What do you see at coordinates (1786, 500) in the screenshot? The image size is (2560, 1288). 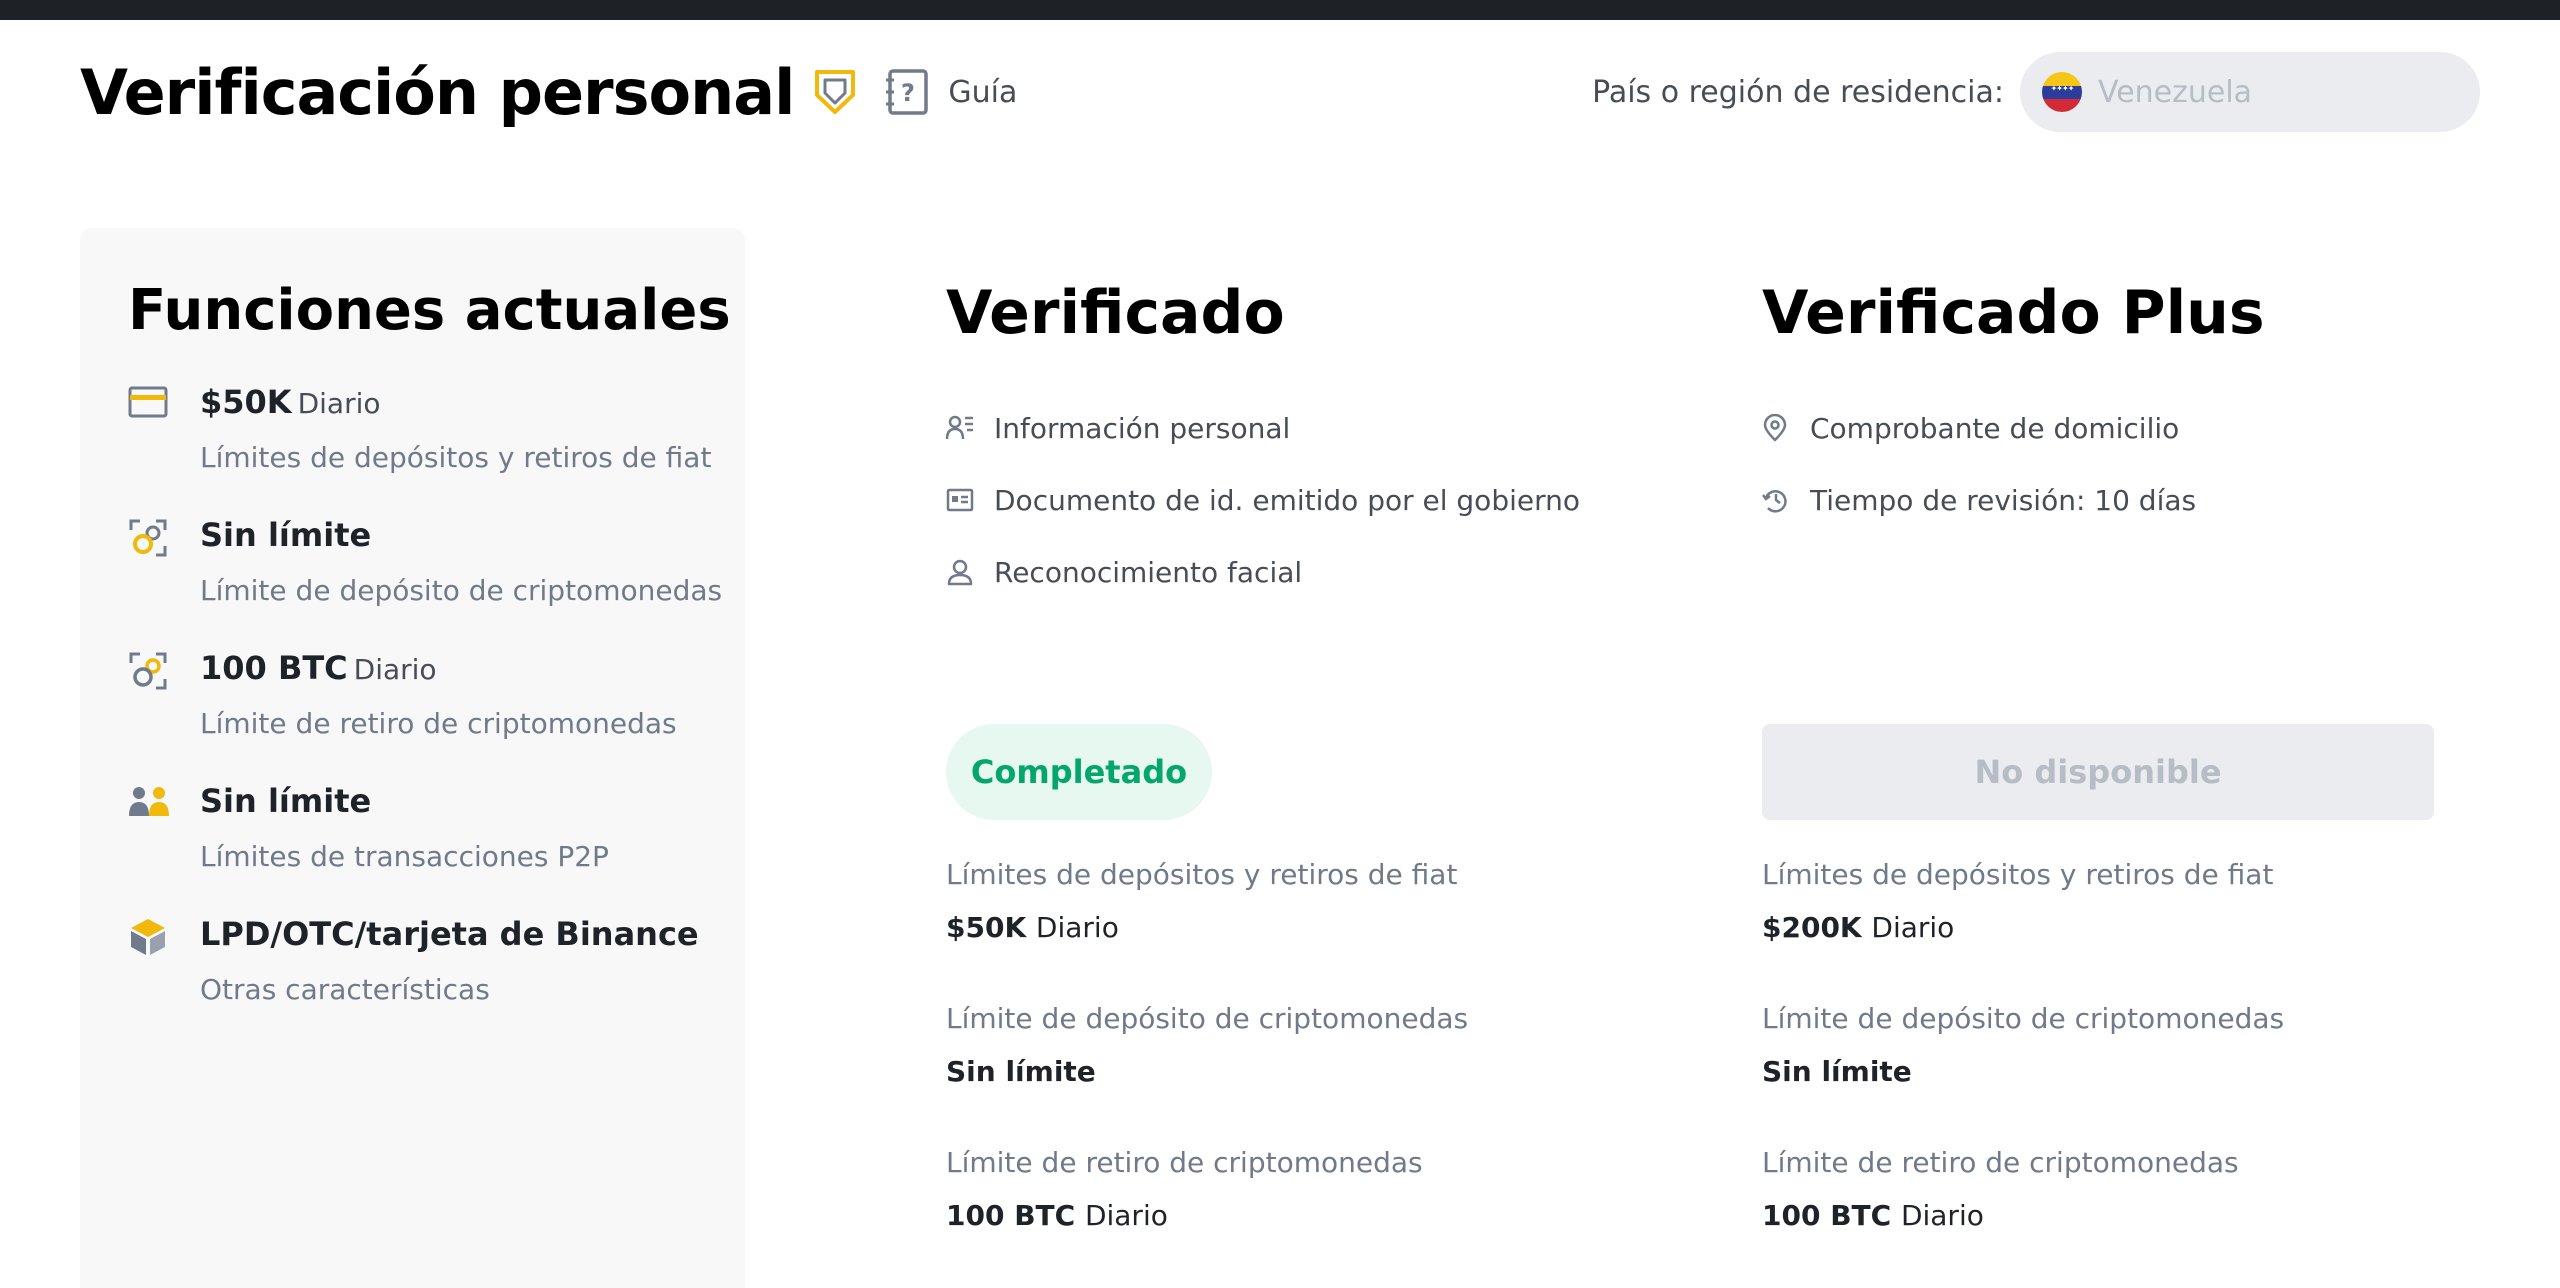 I see `review-time-icon` at bounding box center [1786, 500].